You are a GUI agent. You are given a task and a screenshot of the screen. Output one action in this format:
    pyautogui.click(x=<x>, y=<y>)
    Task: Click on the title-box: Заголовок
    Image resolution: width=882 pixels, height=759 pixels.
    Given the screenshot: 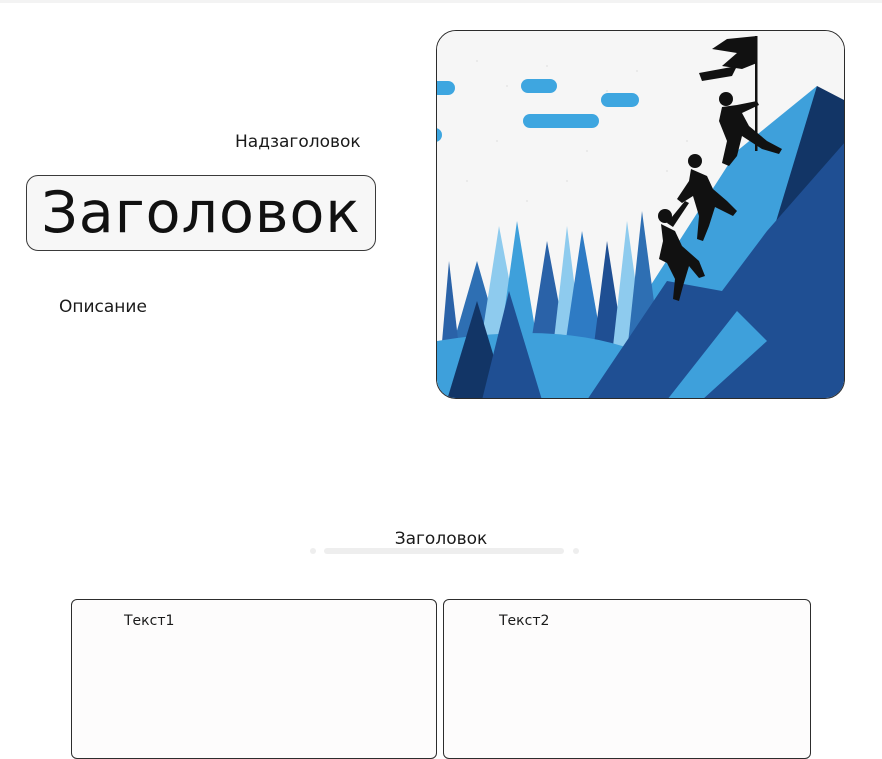 What is the action you would take?
    pyautogui.click(x=201, y=213)
    